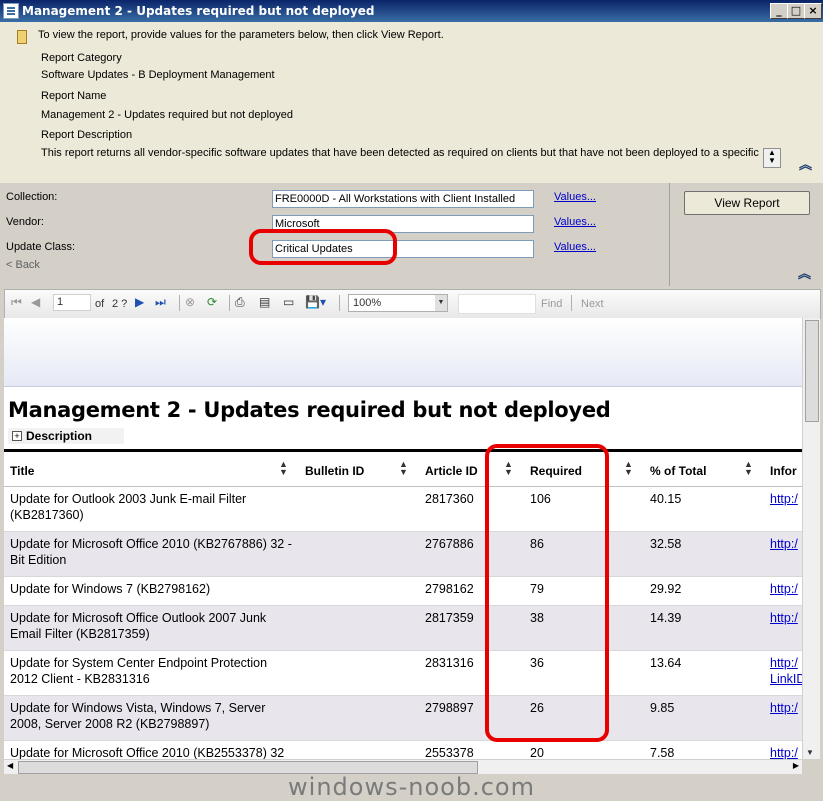 Image resolution: width=823 pixels, height=801 pixels. Describe the element at coordinates (403, 352) in the screenshot. I see `report-header-band` at that location.